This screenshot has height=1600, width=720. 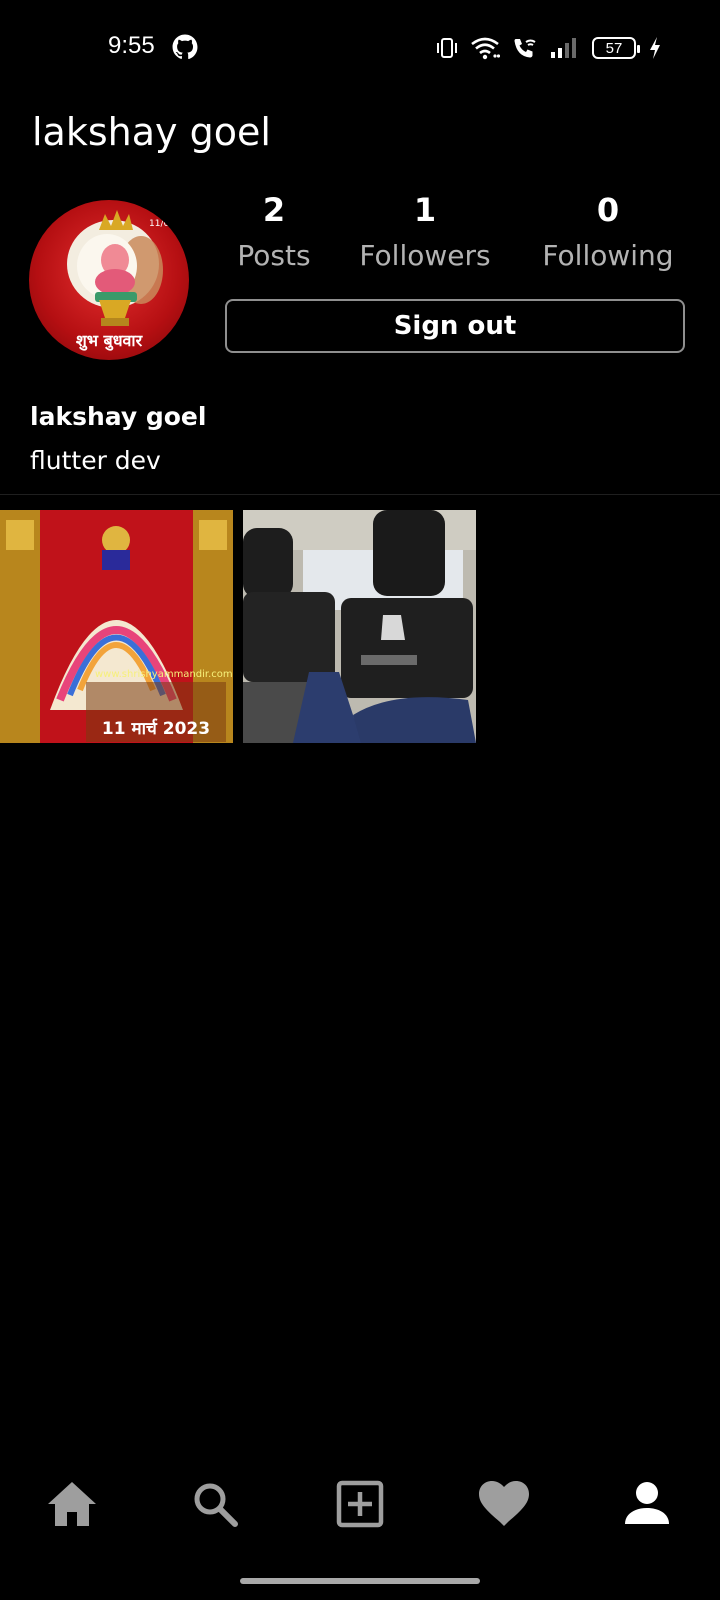 I want to click on heart-icon, so click(x=504, y=1503).